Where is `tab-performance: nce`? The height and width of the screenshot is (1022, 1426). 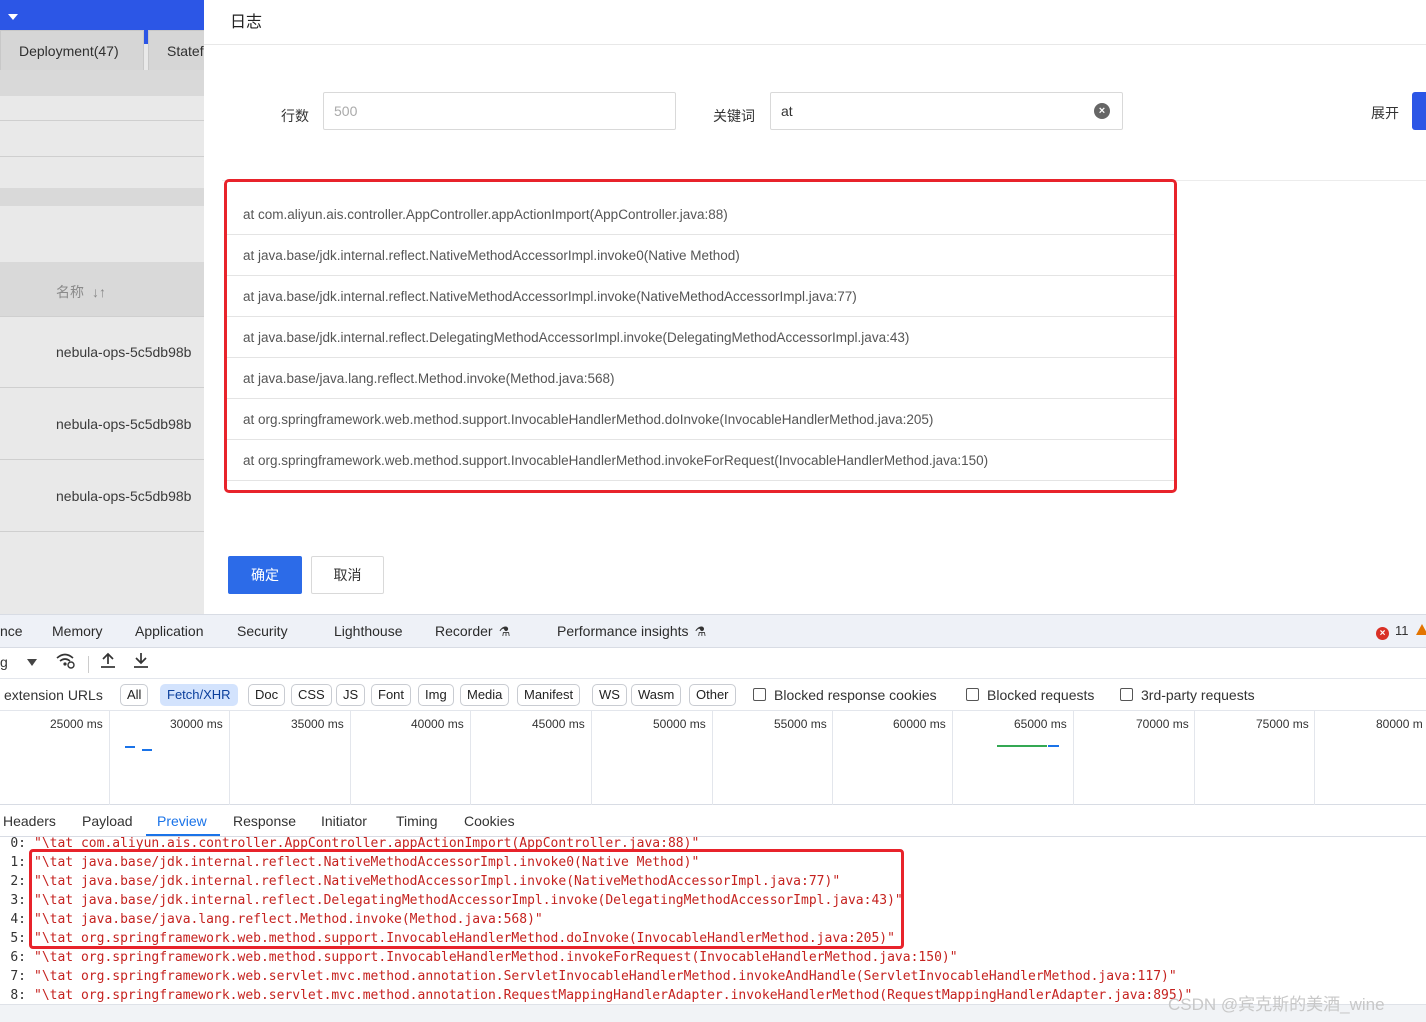
tab-performance: nce is located at coordinates (11, 631).